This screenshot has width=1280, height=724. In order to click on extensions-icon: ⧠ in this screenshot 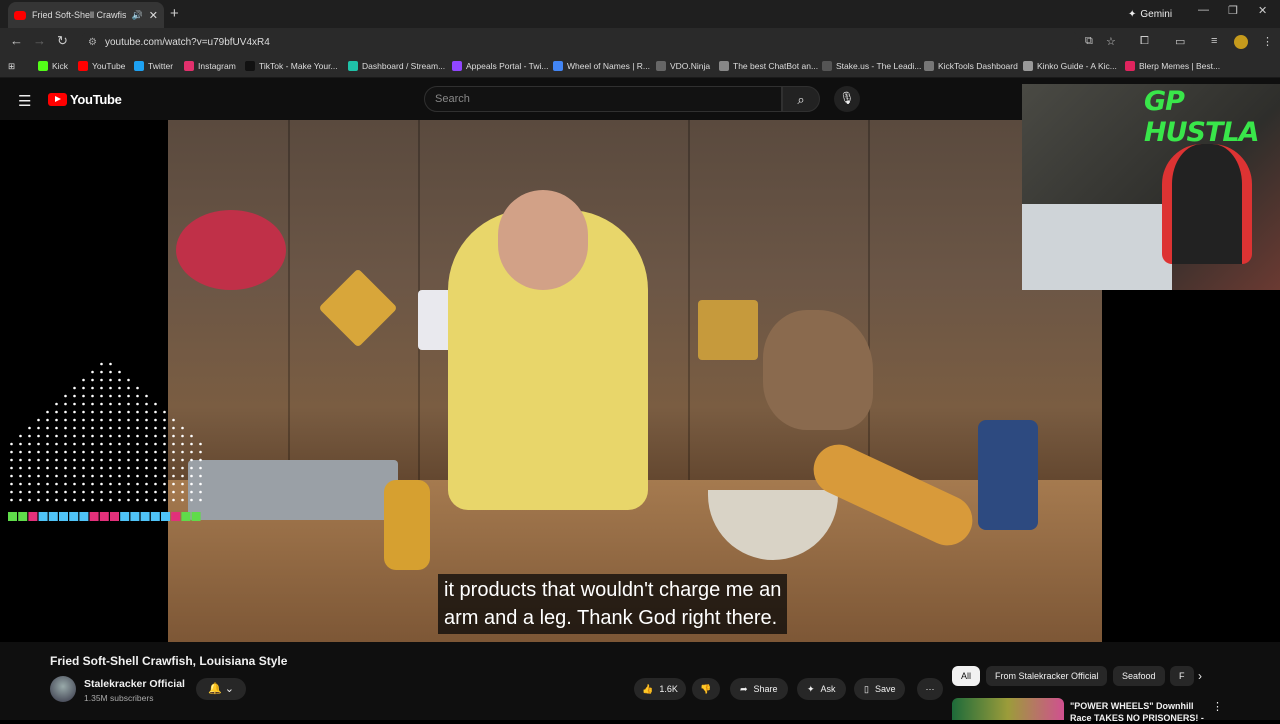, I will do `click(1144, 41)`.